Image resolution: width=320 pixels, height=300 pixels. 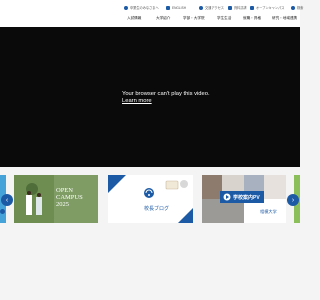 I want to click on carousel-prev-button: ‹, so click(x=7, y=200).